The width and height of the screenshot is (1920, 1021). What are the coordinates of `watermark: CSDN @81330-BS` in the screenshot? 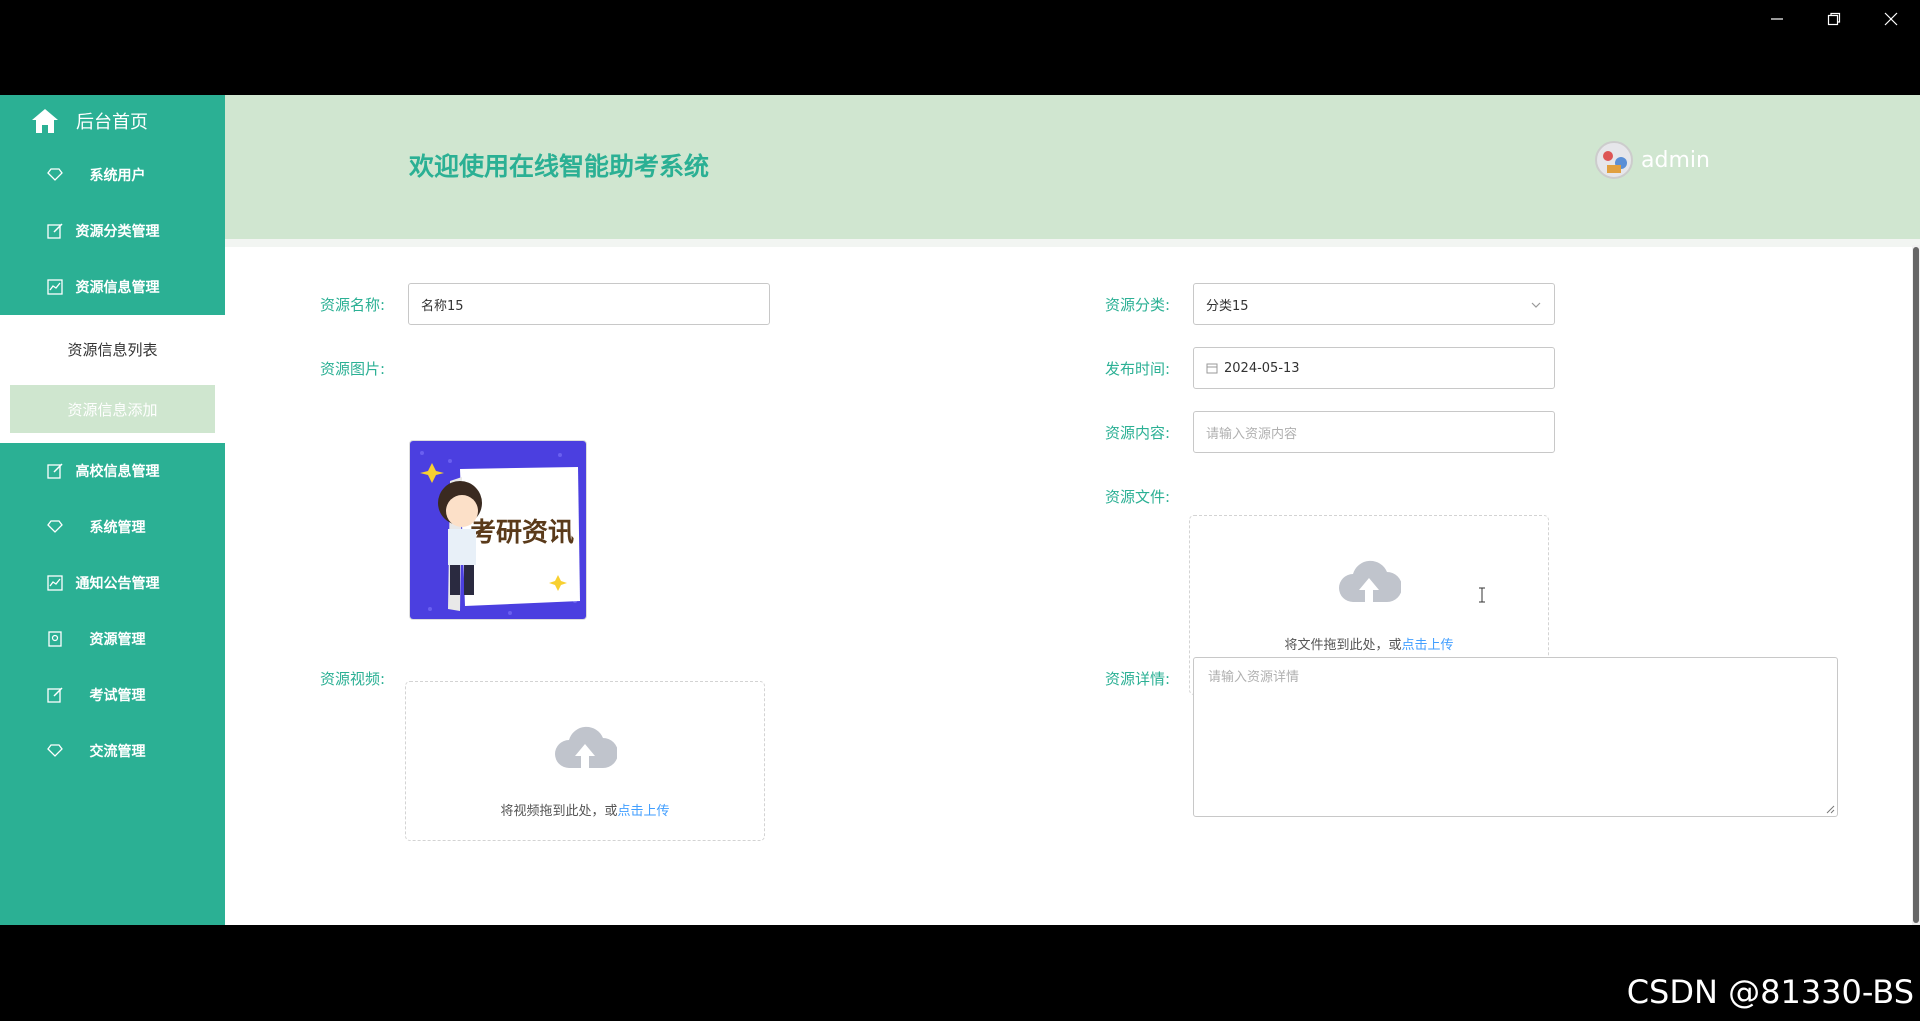 It's located at (1770, 992).